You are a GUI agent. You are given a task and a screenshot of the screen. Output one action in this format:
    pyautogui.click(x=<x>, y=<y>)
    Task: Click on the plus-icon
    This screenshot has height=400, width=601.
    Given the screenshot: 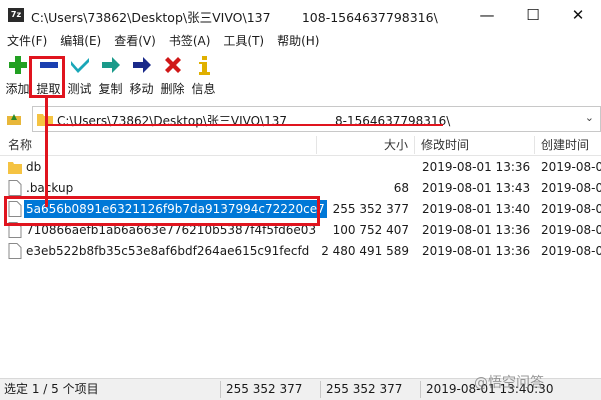 What is the action you would take?
    pyautogui.click(x=17, y=65)
    